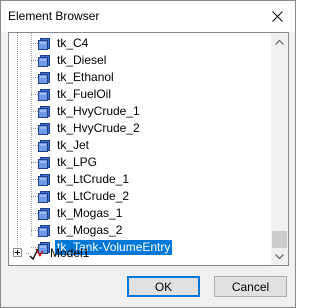 The image size is (320, 308). What do you see at coordinates (98, 111) in the screenshot?
I see `tree-node-label: tk_HvyCrude_1` at bounding box center [98, 111].